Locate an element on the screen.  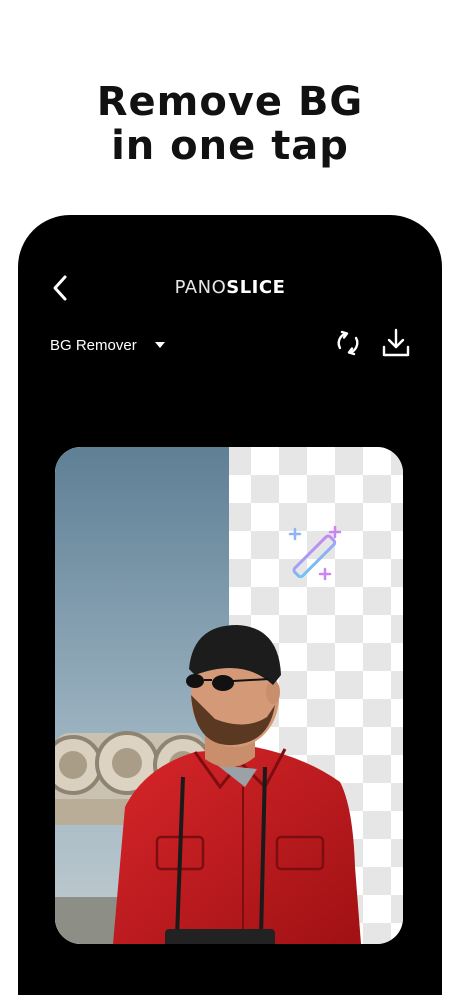
promo-headline: Remove BG in one tap is located at coordinates (230, 124).